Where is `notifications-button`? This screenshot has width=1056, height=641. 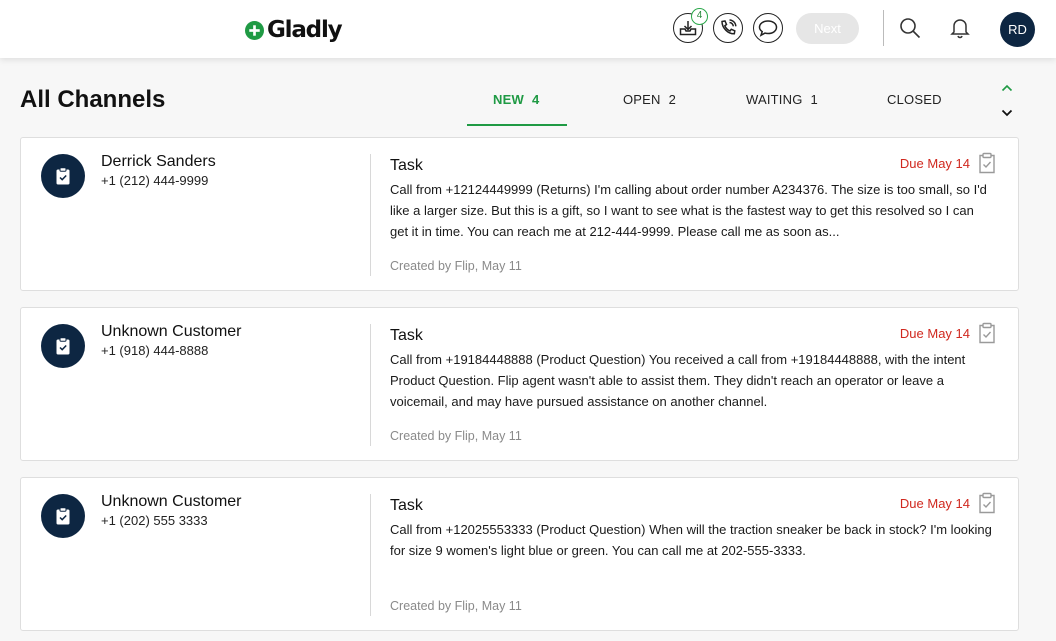 notifications-button is located at coordinates (960, 28).